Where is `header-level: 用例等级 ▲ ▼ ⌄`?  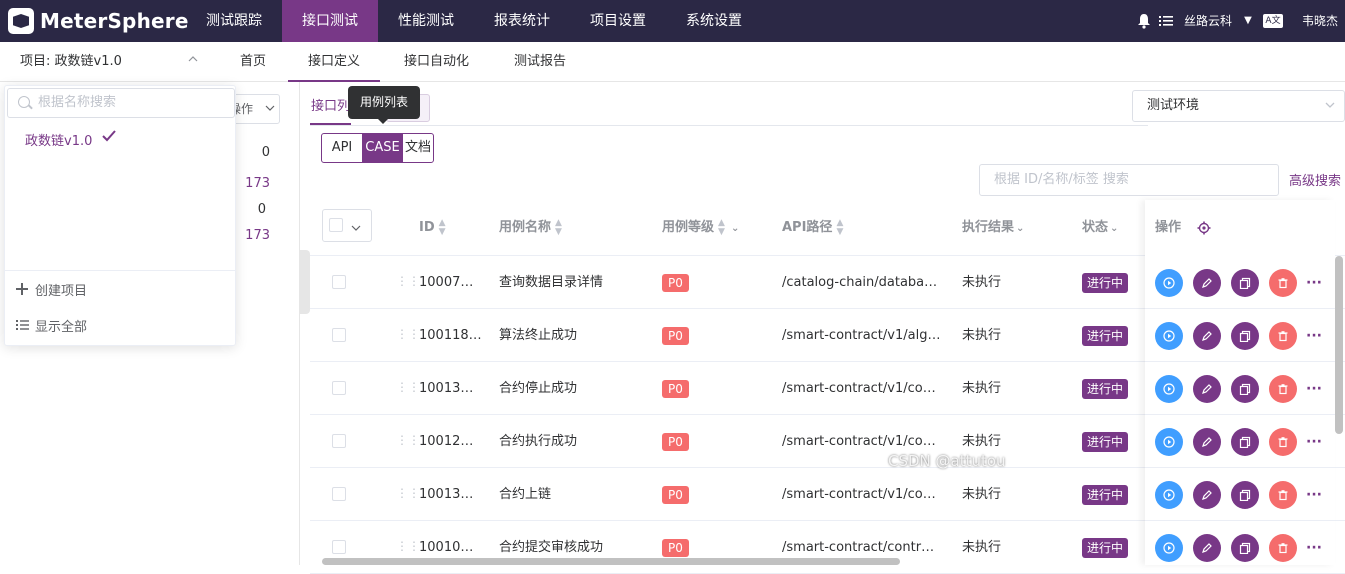 header-level: 用例等级 ▲ ▼ ⌄ is located at coordinates (700, 228).